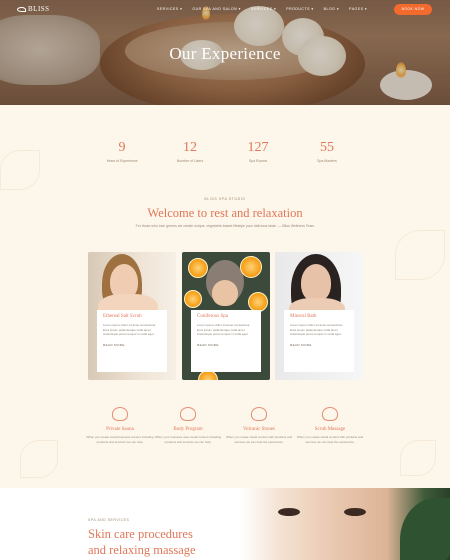 Image resolution: width=450 pixels, height=560 pixels. Describe the element at coordinates (39, 9) in the screenshot. I see `logo-text: BLISS` at that location.